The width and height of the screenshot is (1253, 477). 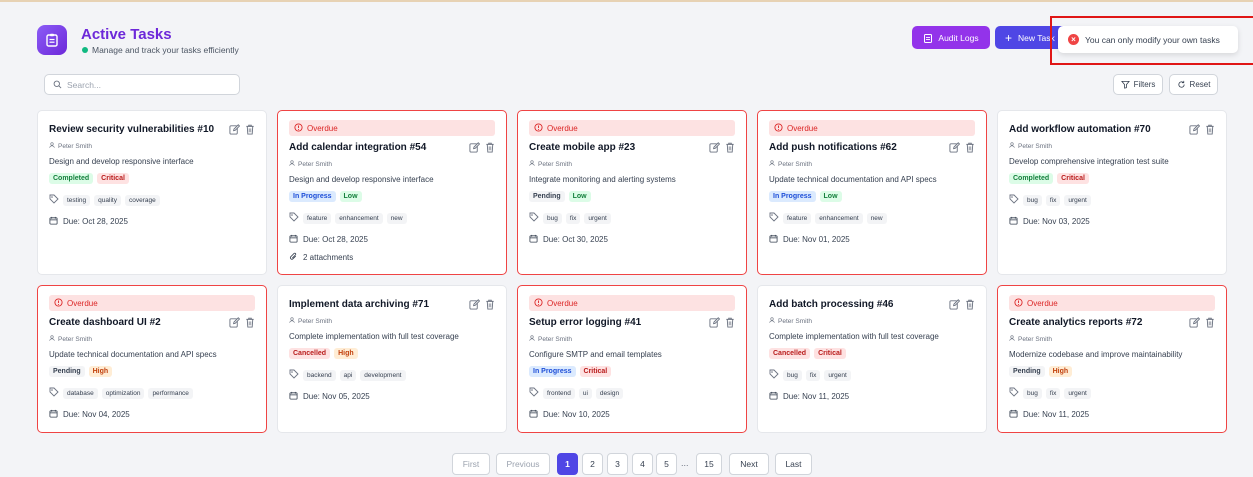 What do you see at coordinates (538, 303) in the screenshot?
I see `alert-icon` at bounding box center [538, 303].